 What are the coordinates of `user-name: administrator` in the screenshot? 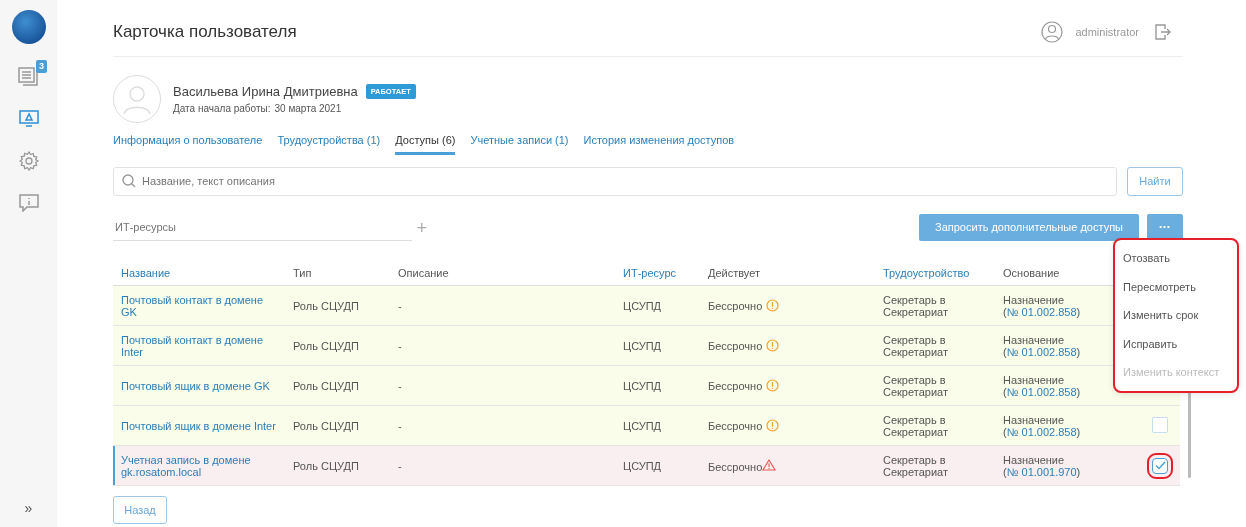 It's located at (1107, 32).